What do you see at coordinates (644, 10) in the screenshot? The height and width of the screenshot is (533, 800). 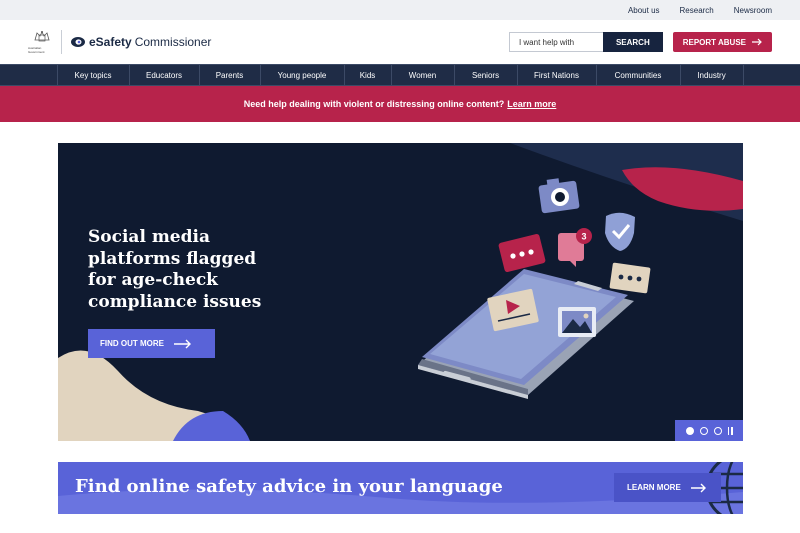 I see `about-us-link: About us` at bounding box center [644, 10].